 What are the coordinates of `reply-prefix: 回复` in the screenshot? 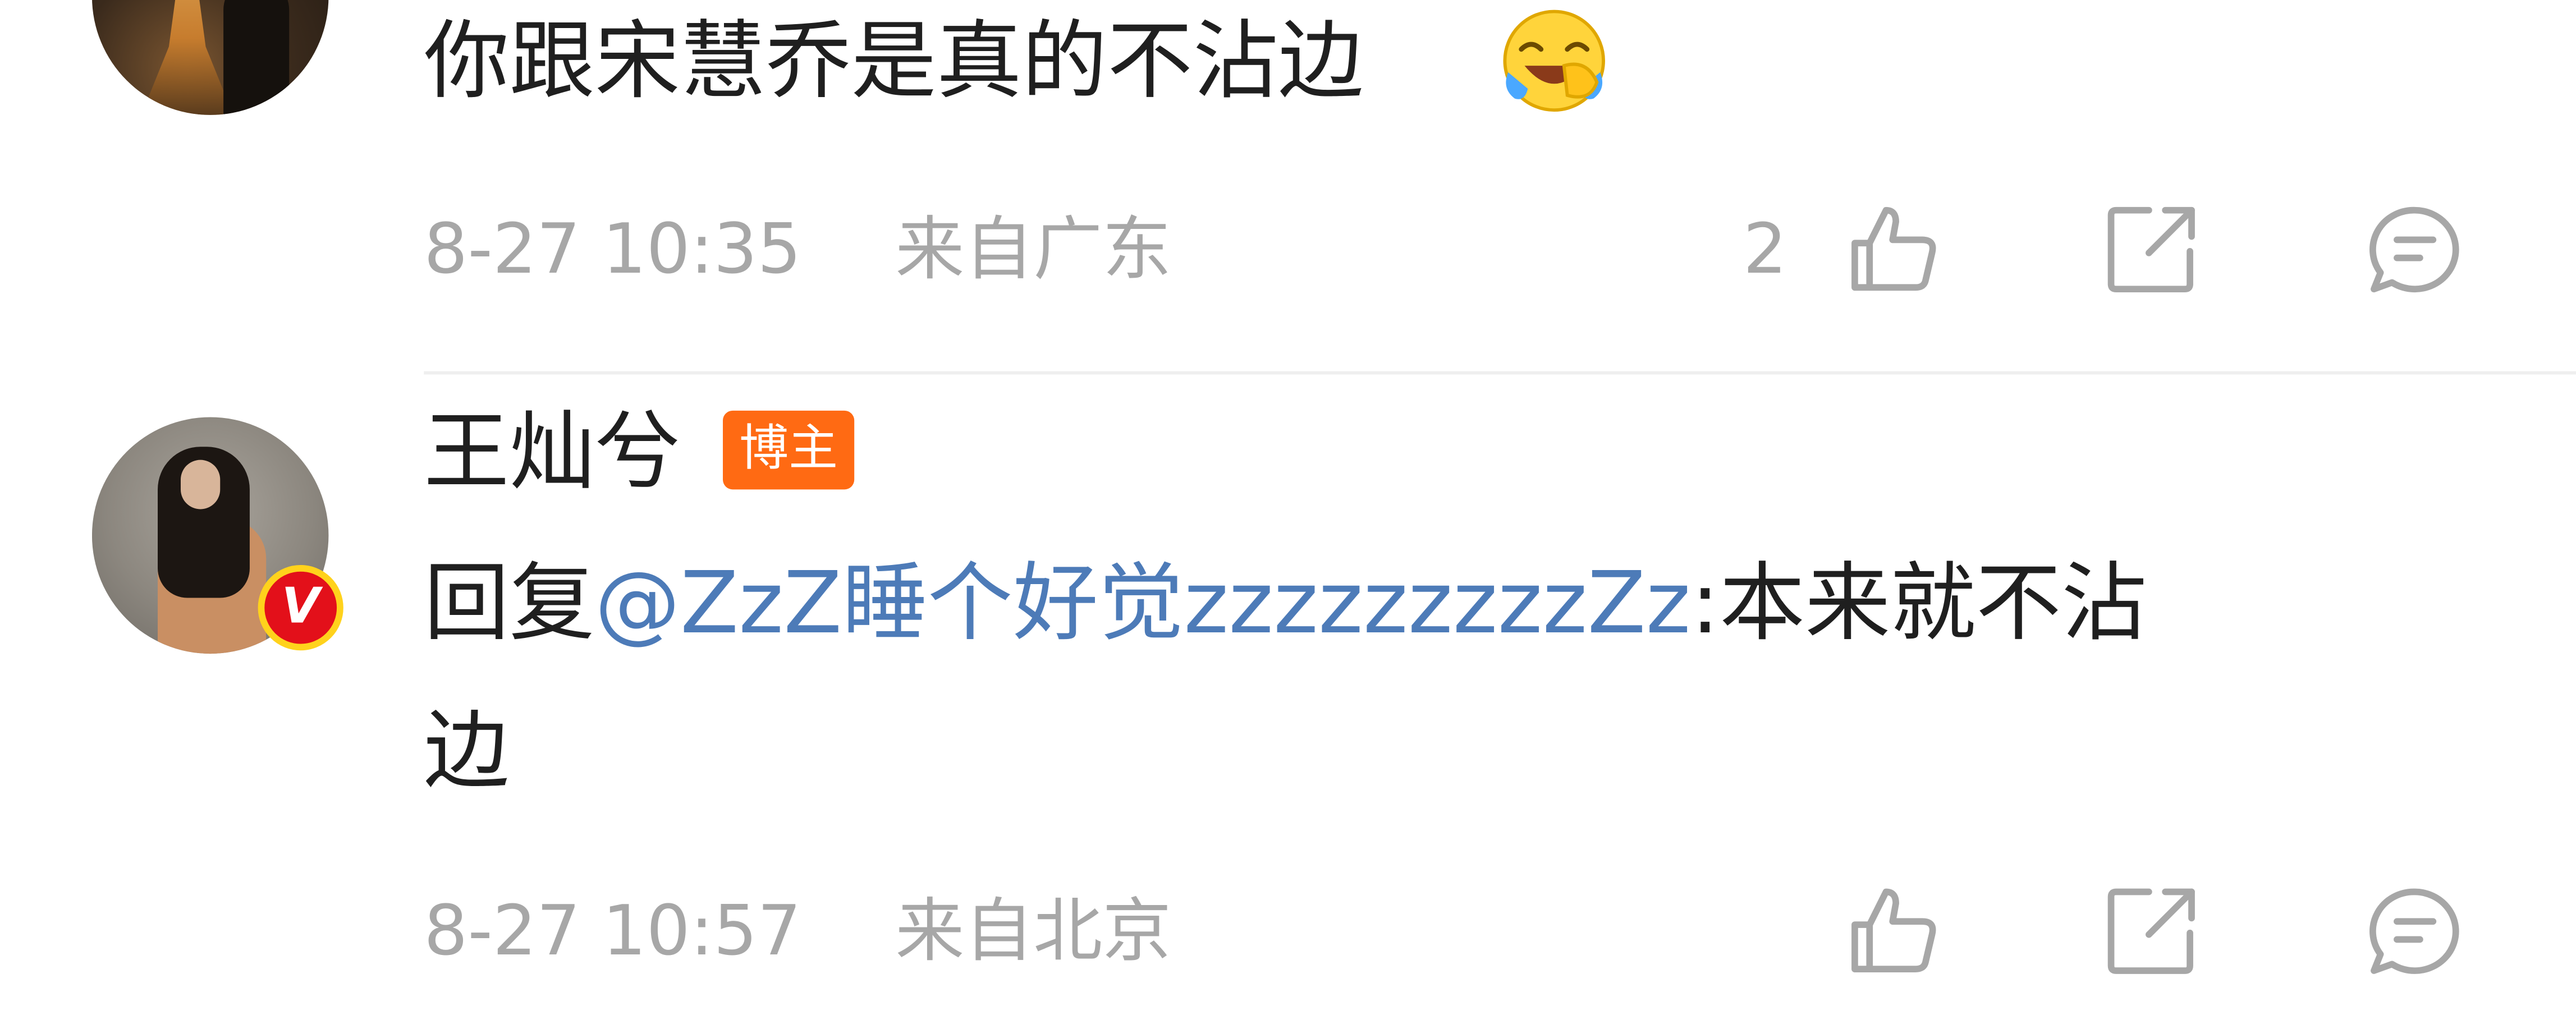 It's located at (509, 604).